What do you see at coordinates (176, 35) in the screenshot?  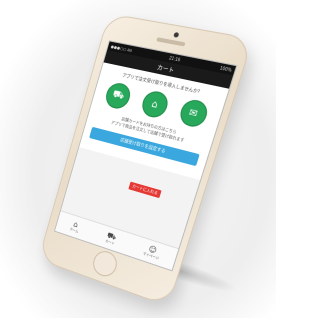 I see `front-camera-icon` at bounding box center [176, 35].